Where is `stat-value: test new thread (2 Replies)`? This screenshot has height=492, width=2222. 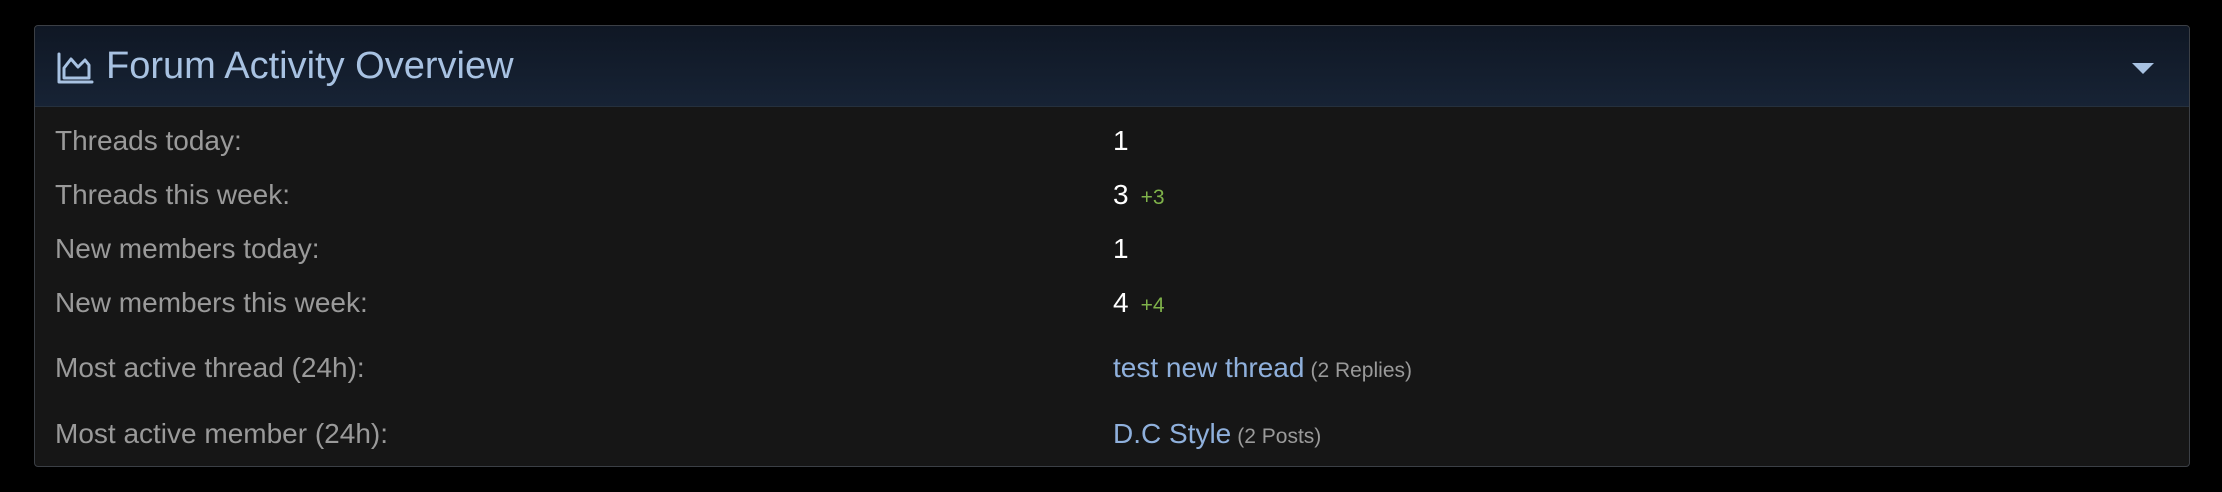 stat-value: test new thread (2 Replies) is located at coordinates (1262, 369).